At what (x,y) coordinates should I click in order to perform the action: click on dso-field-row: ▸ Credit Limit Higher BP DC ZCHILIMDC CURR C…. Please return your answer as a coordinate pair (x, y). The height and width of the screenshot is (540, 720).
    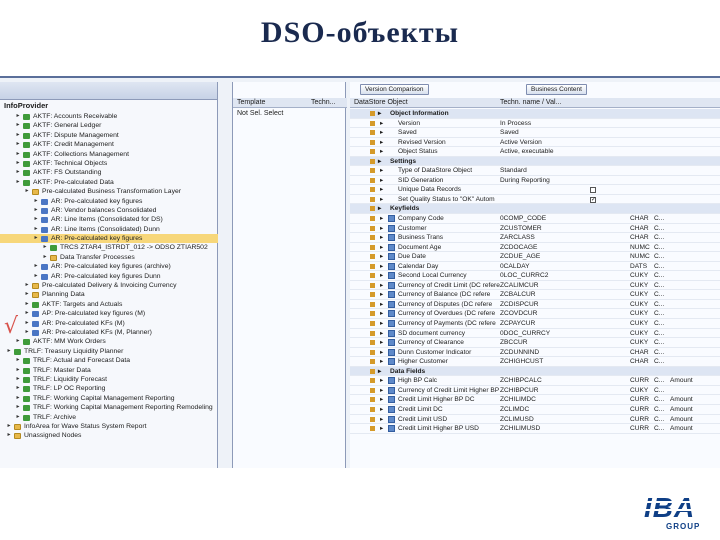
    Looking at the image, I should click on (535, 400).